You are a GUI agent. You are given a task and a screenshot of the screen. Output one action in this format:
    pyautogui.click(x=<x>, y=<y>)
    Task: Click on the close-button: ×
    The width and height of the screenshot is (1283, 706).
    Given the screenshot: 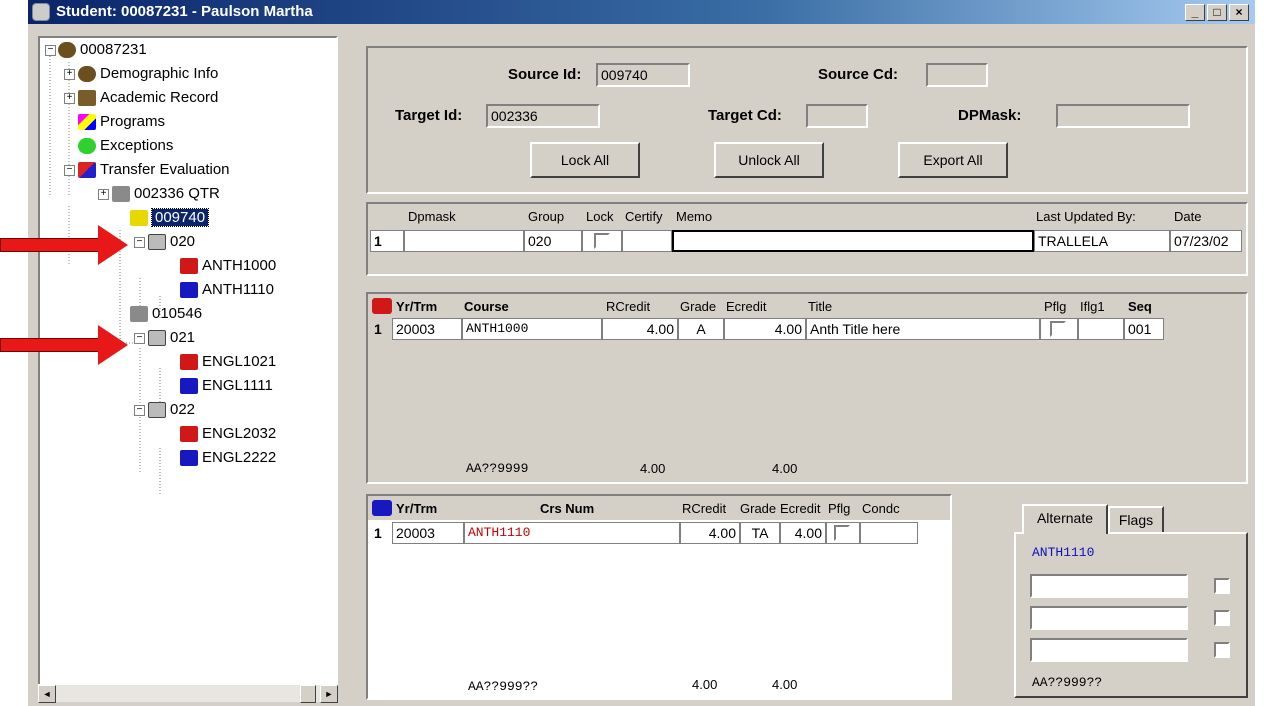 What is the action you would take?
    pyautogui.click(x=1239, y=12)
    